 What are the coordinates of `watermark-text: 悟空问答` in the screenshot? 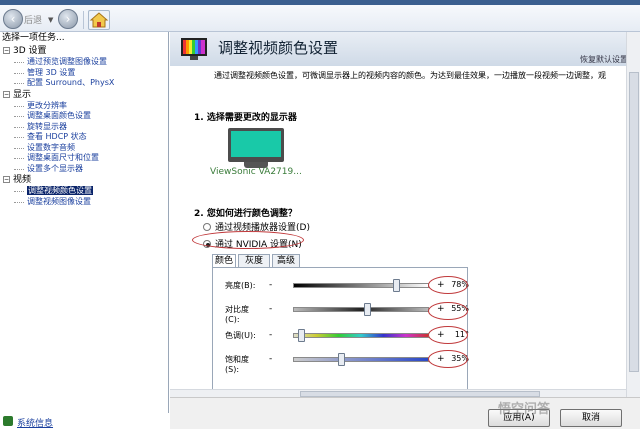 It's located at (524, 409).